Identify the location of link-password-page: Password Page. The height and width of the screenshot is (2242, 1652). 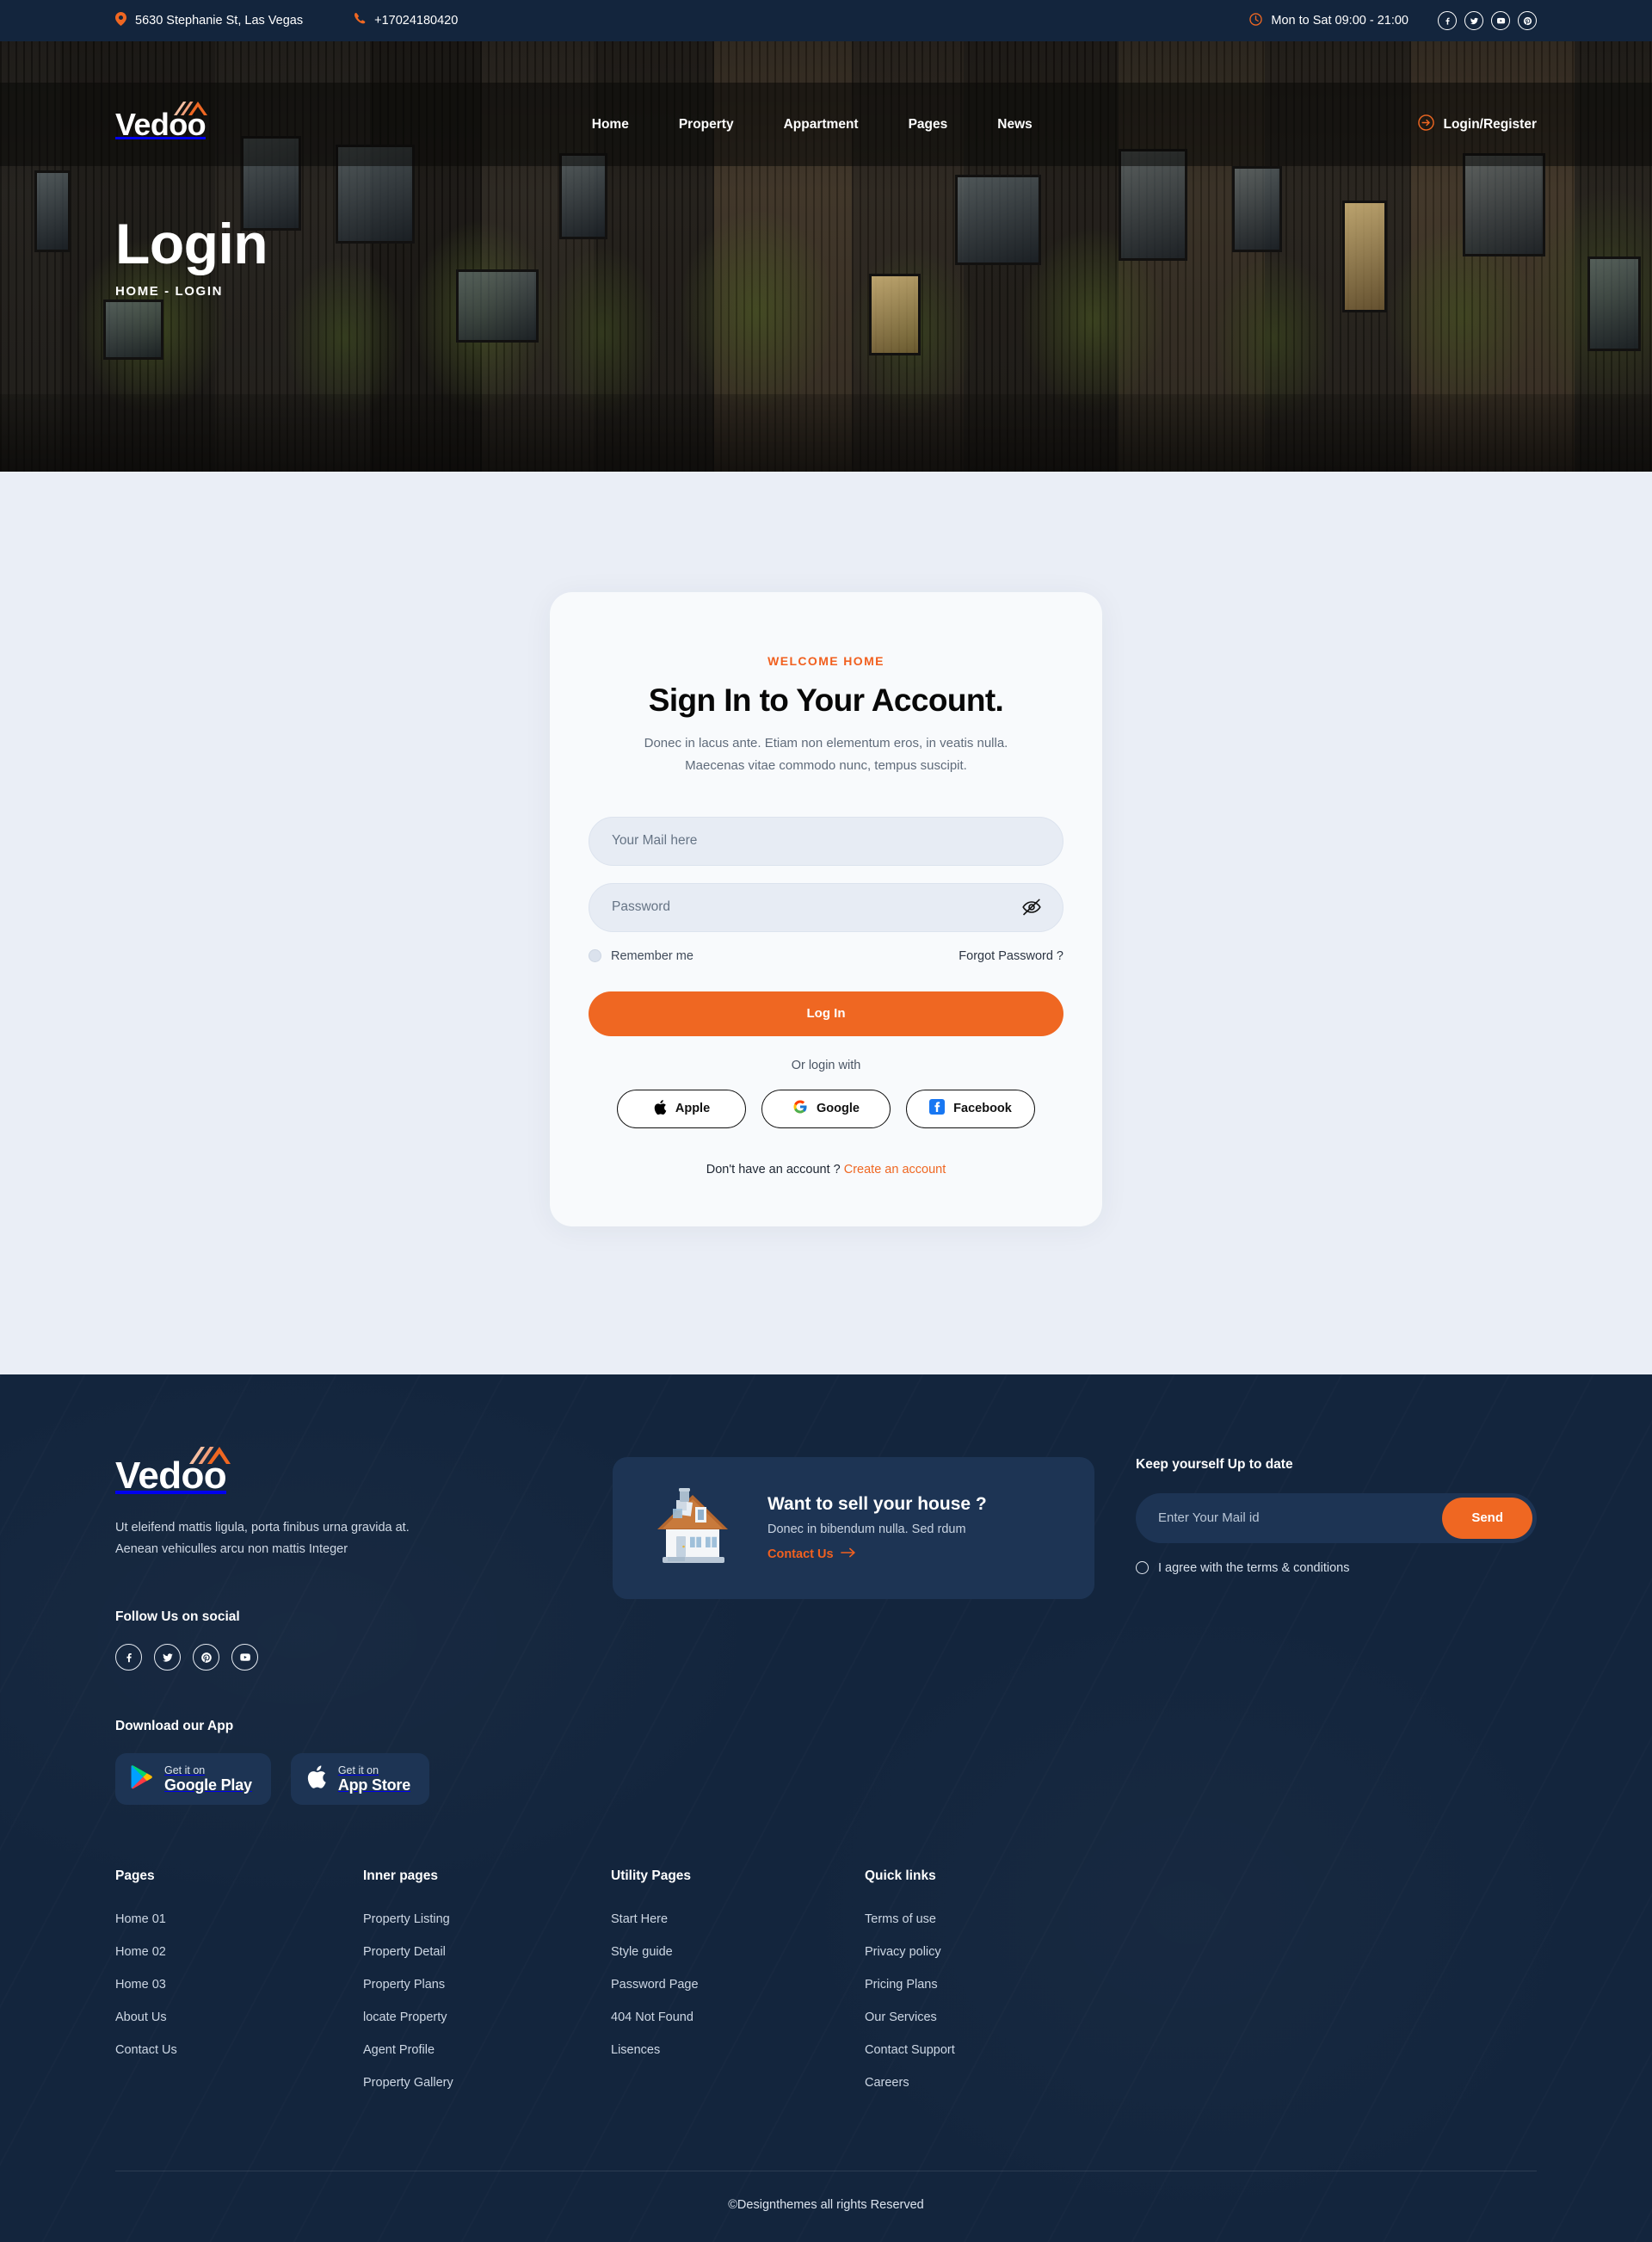
(738, 1985).